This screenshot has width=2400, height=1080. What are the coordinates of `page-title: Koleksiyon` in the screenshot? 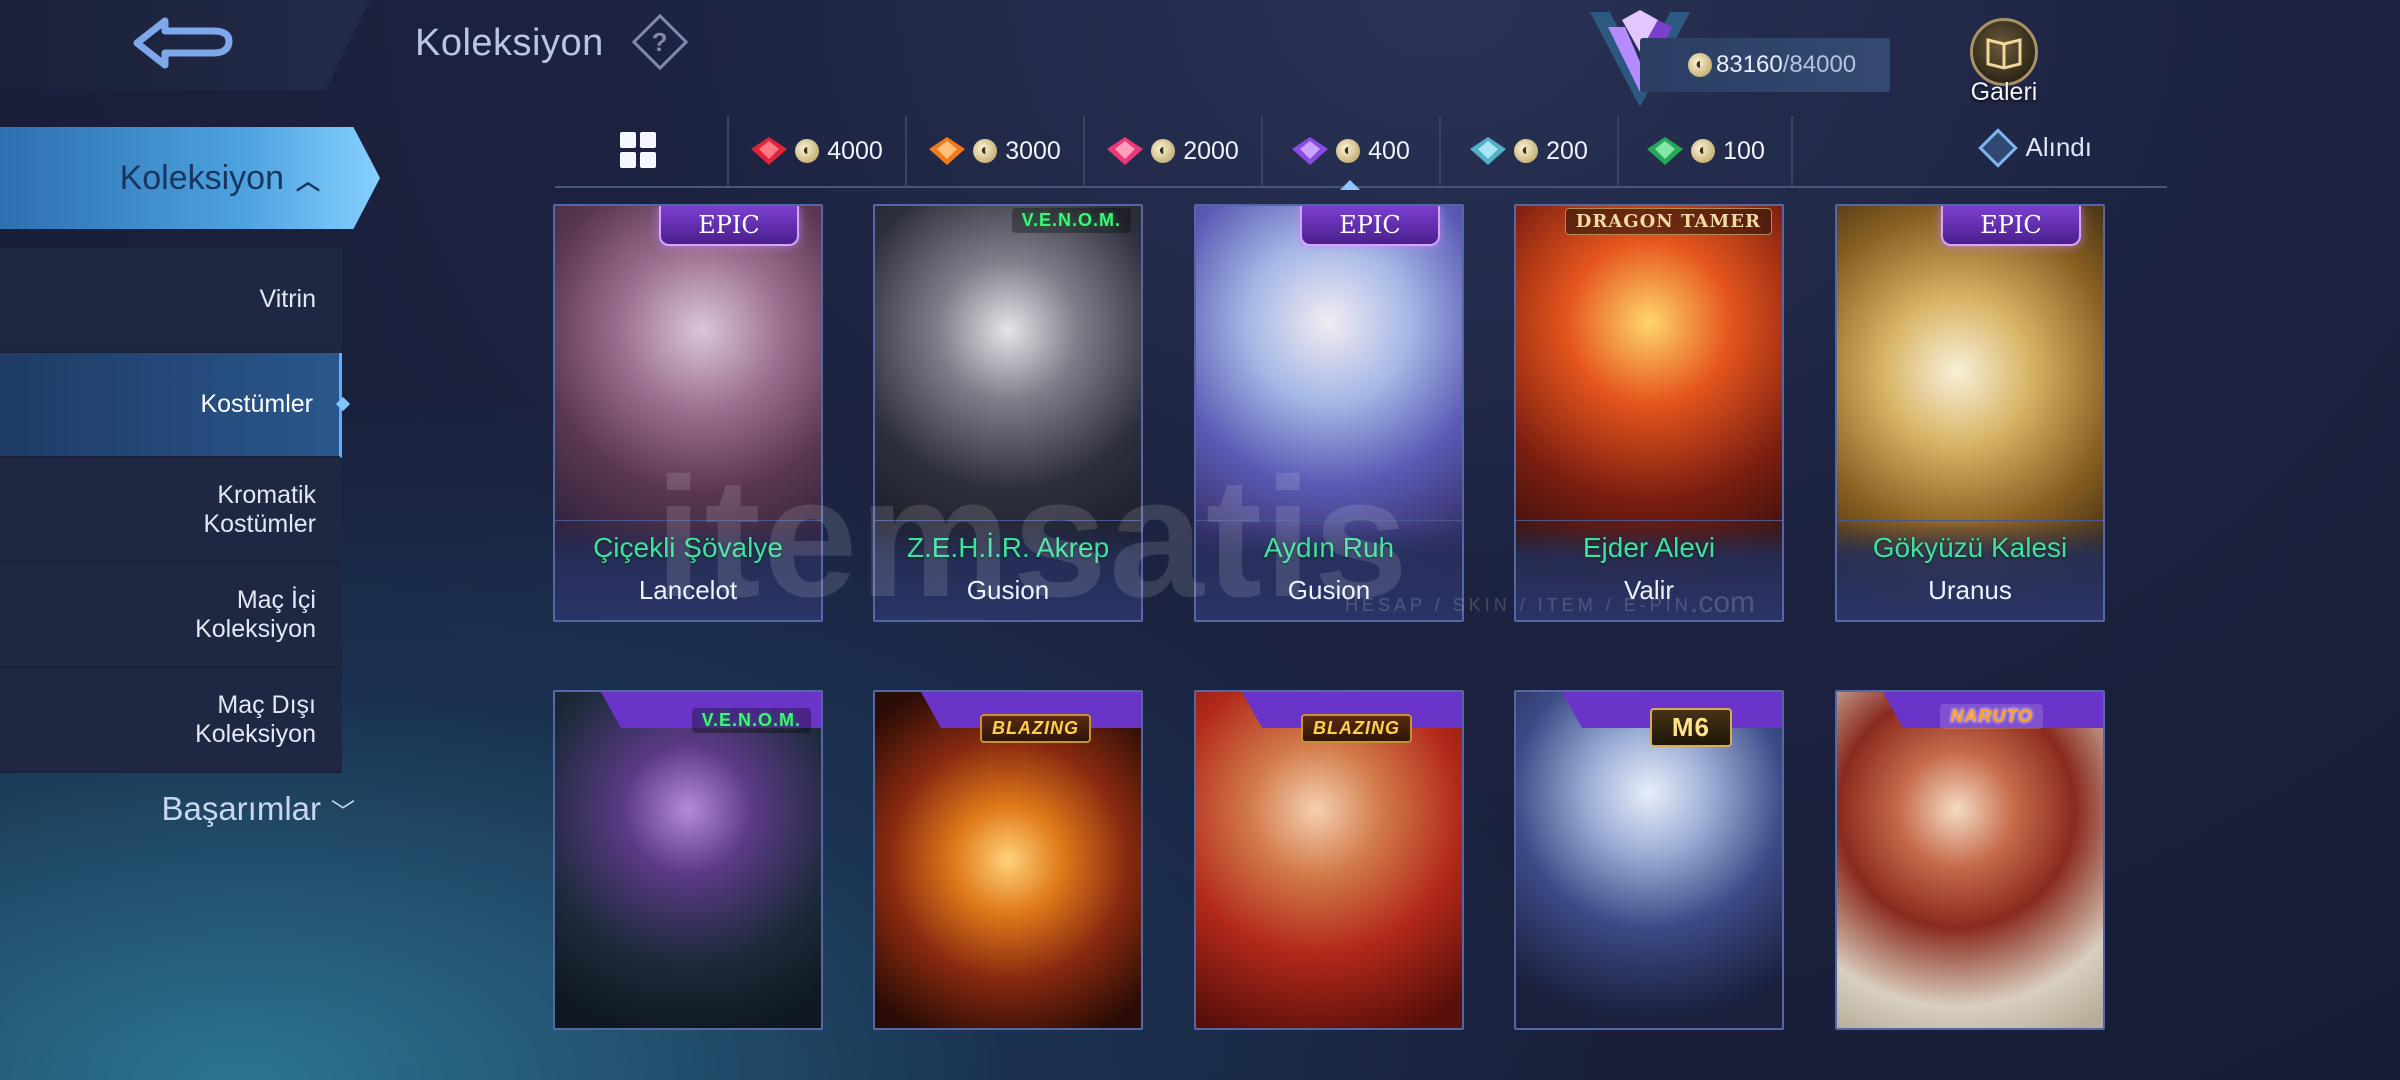 It's located at (509, 43).